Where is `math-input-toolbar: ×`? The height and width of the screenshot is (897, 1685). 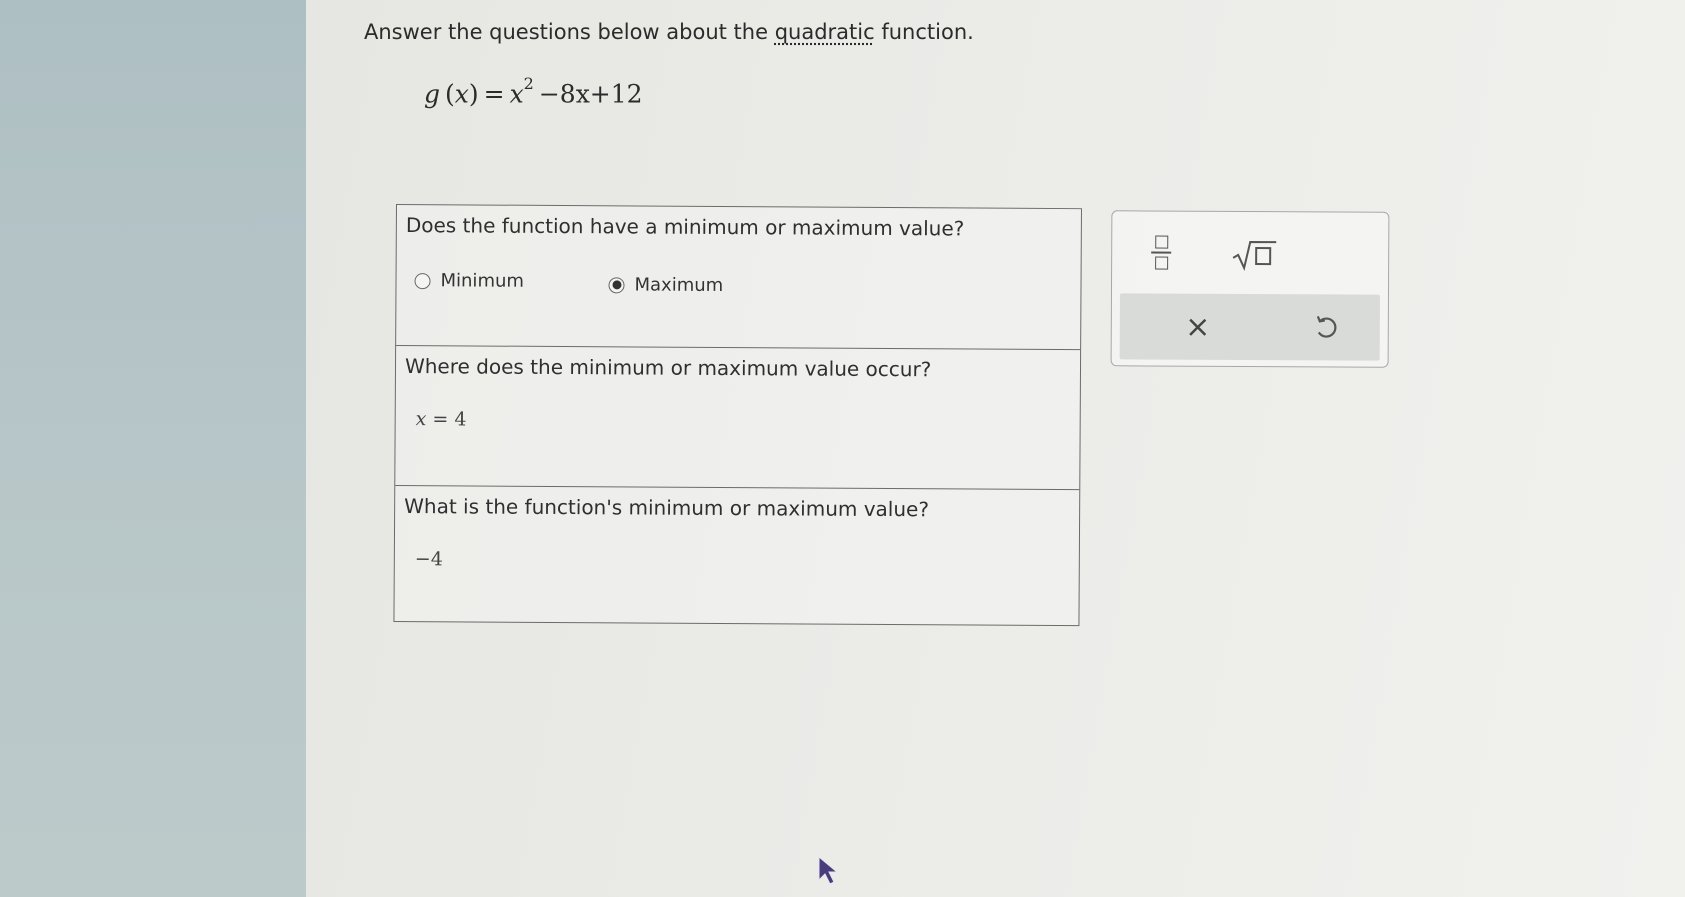
math-input-toolbar: × is located at coordinates (1250, 289).